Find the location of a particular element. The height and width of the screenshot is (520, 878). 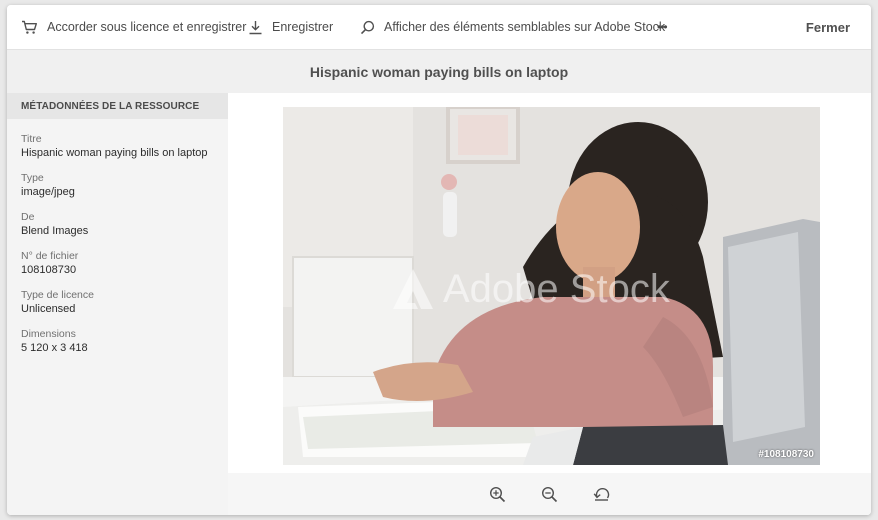

zoom-toolbar is located at coordinates (549, 494).